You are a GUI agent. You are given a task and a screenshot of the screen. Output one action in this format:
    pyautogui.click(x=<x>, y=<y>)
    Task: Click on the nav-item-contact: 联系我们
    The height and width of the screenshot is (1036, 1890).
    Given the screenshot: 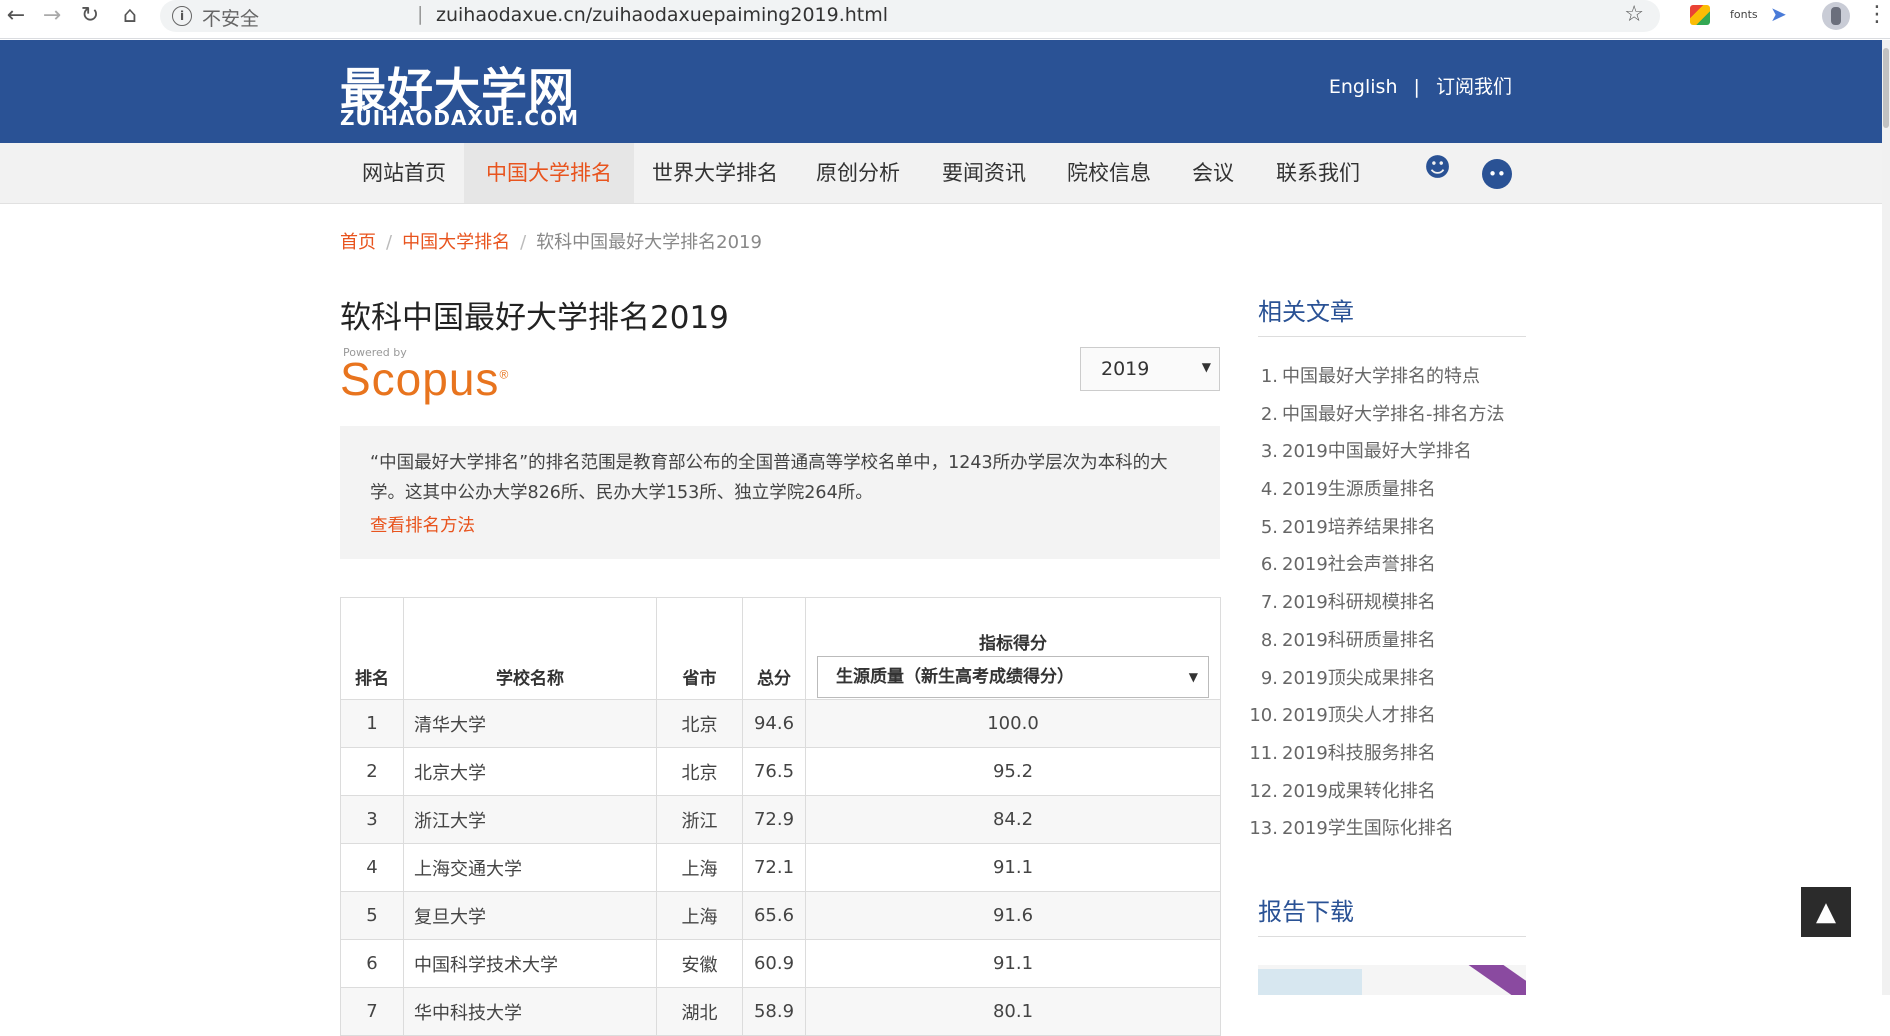 What is the action you would take?
    pyautogui.click(x=1318, y=173)
    